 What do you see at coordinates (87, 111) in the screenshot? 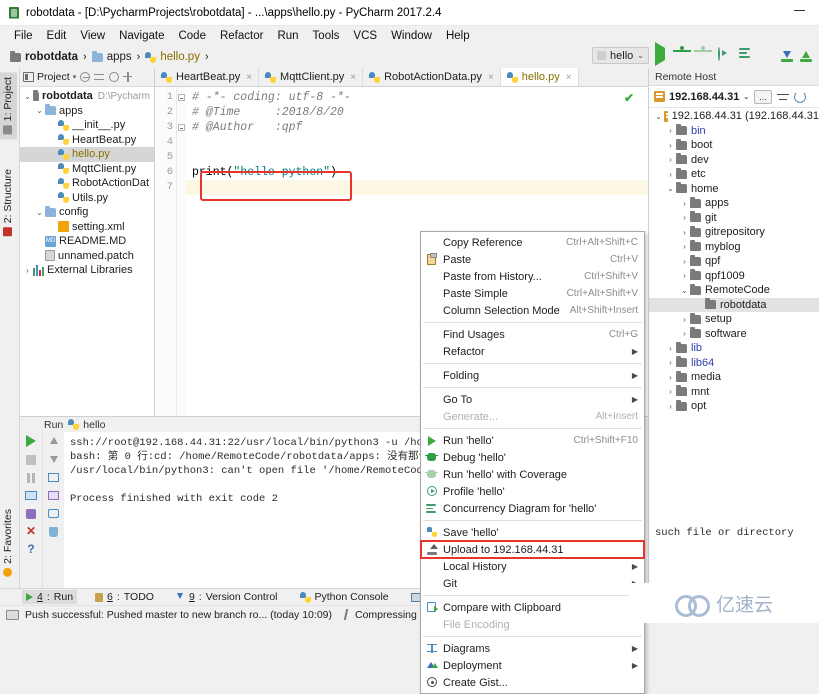
I see `tree-node-apps: ⌄ apps` at bounding box center [87, 111].